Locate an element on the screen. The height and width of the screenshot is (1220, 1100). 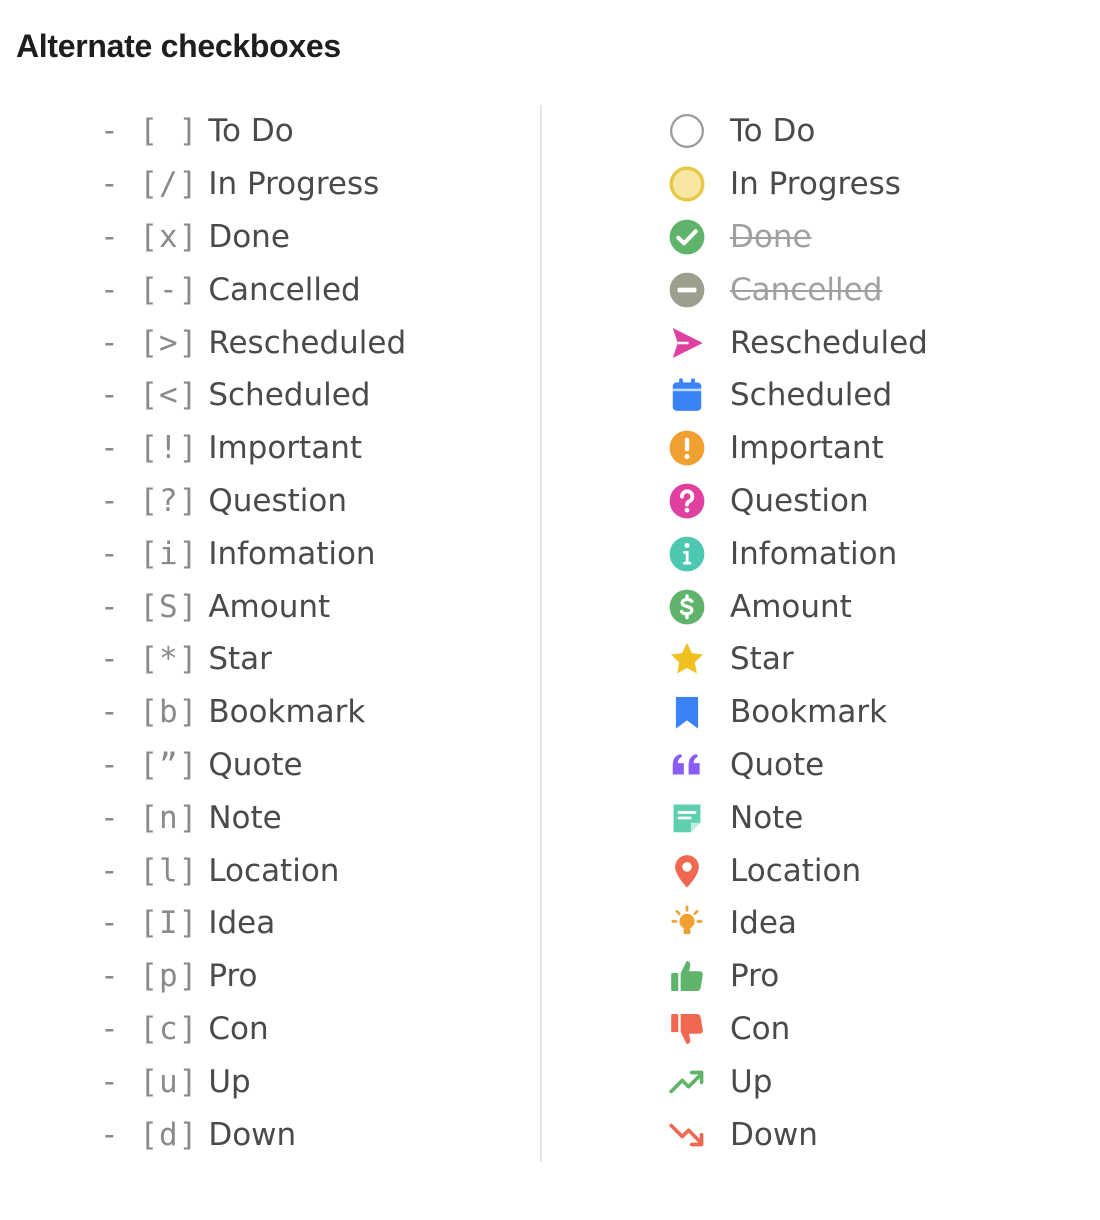
list-item: - [b] Bookmark is located at coordinates (253, 712).